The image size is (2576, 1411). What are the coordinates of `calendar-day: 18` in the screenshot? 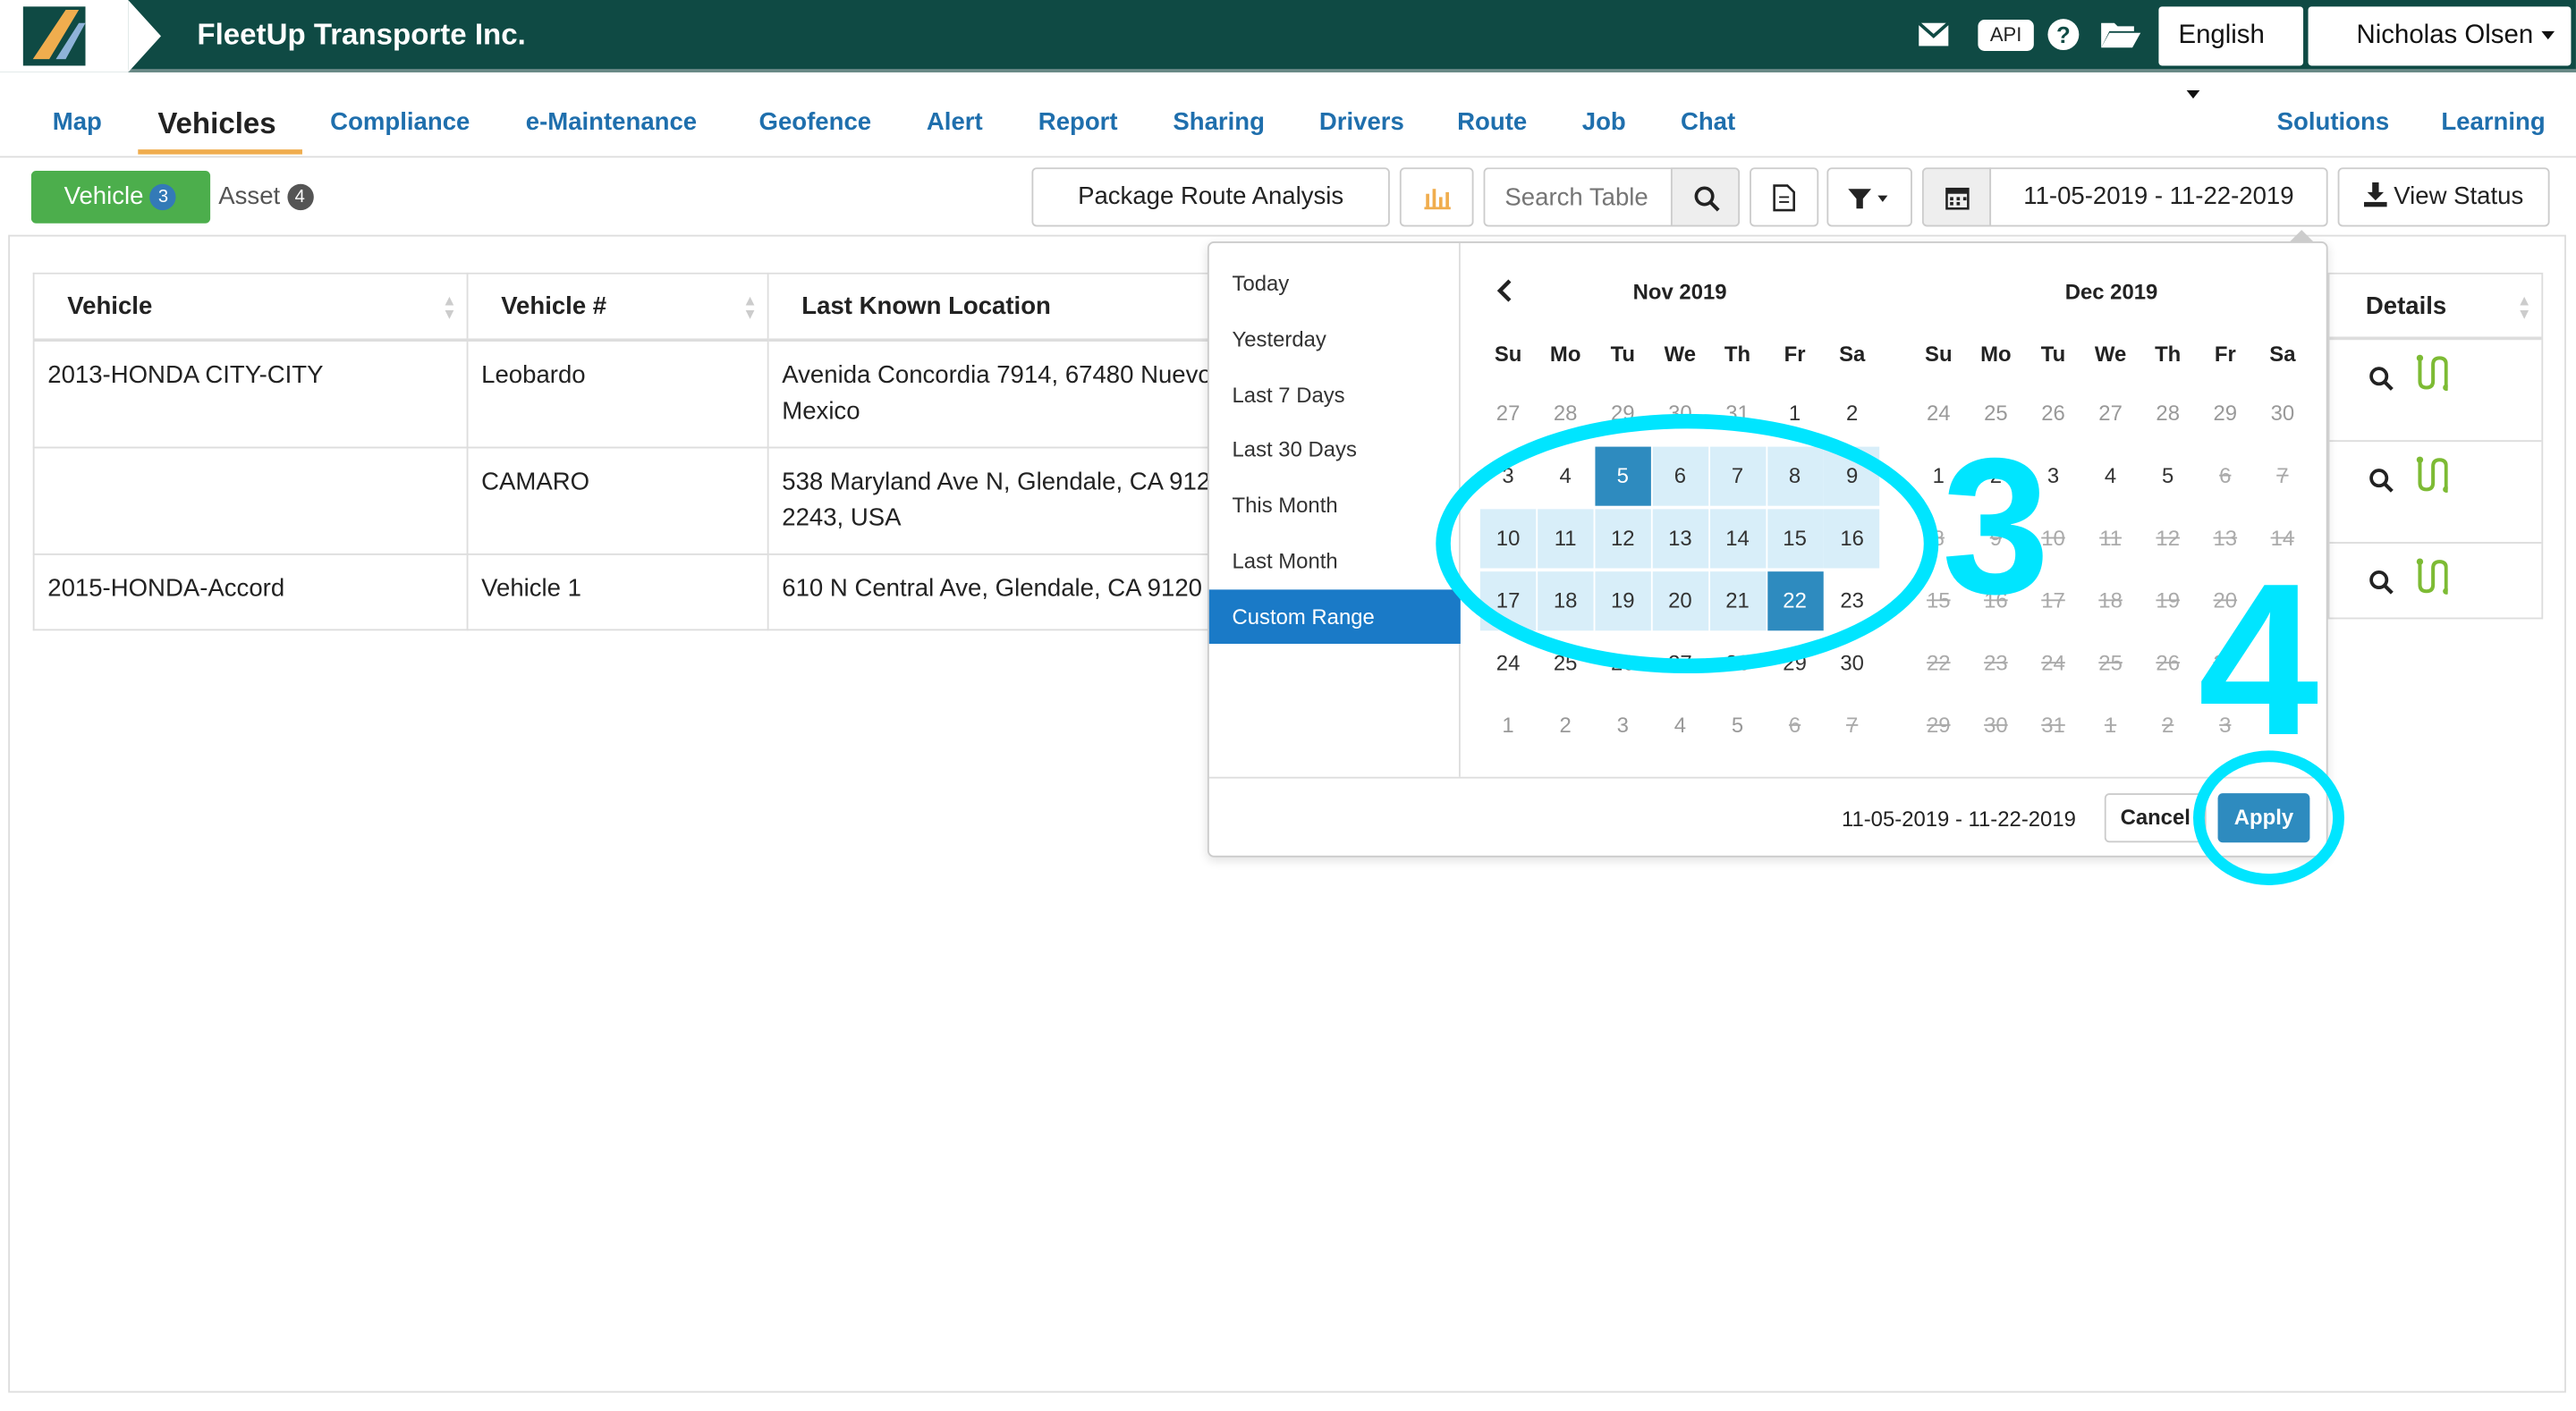 It's located at (2110, 600).